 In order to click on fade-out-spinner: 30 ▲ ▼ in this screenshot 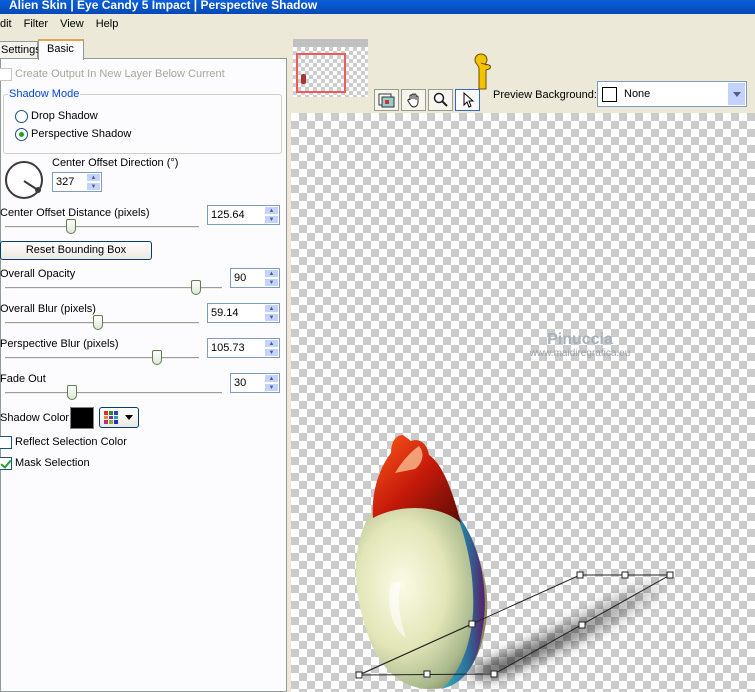, I will do `click(255, 383)`.